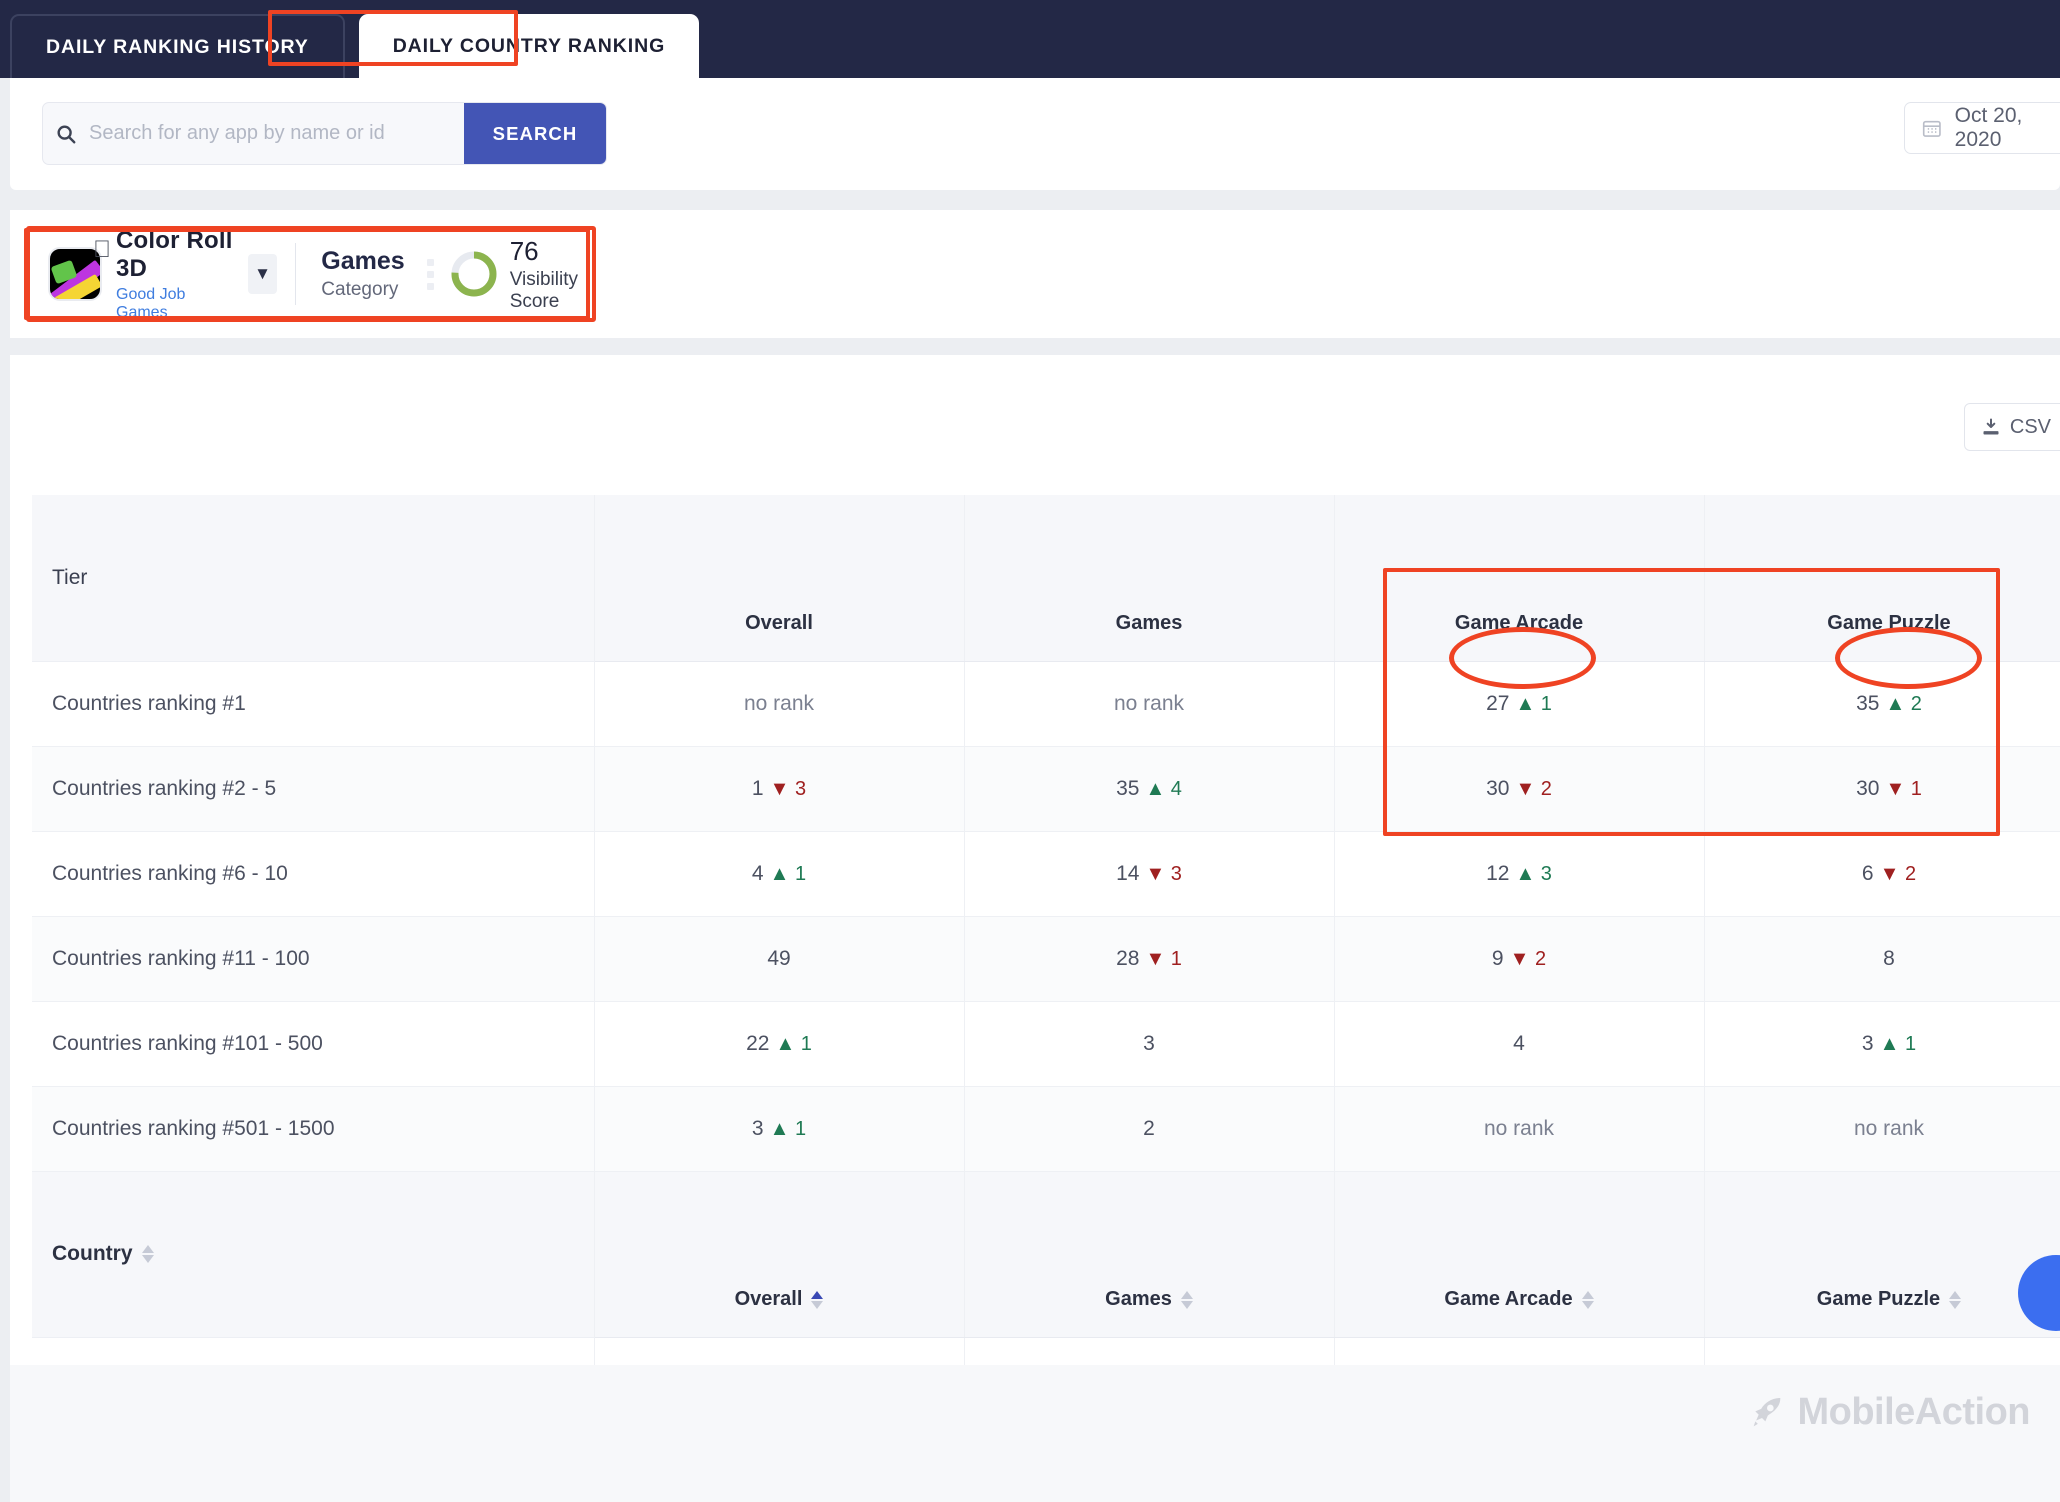 This screenshot has height=1502, width=2060. Describe the element at coordinates (524, 250) in the screenshot. I see `visibility-score-value: 76` at that location.